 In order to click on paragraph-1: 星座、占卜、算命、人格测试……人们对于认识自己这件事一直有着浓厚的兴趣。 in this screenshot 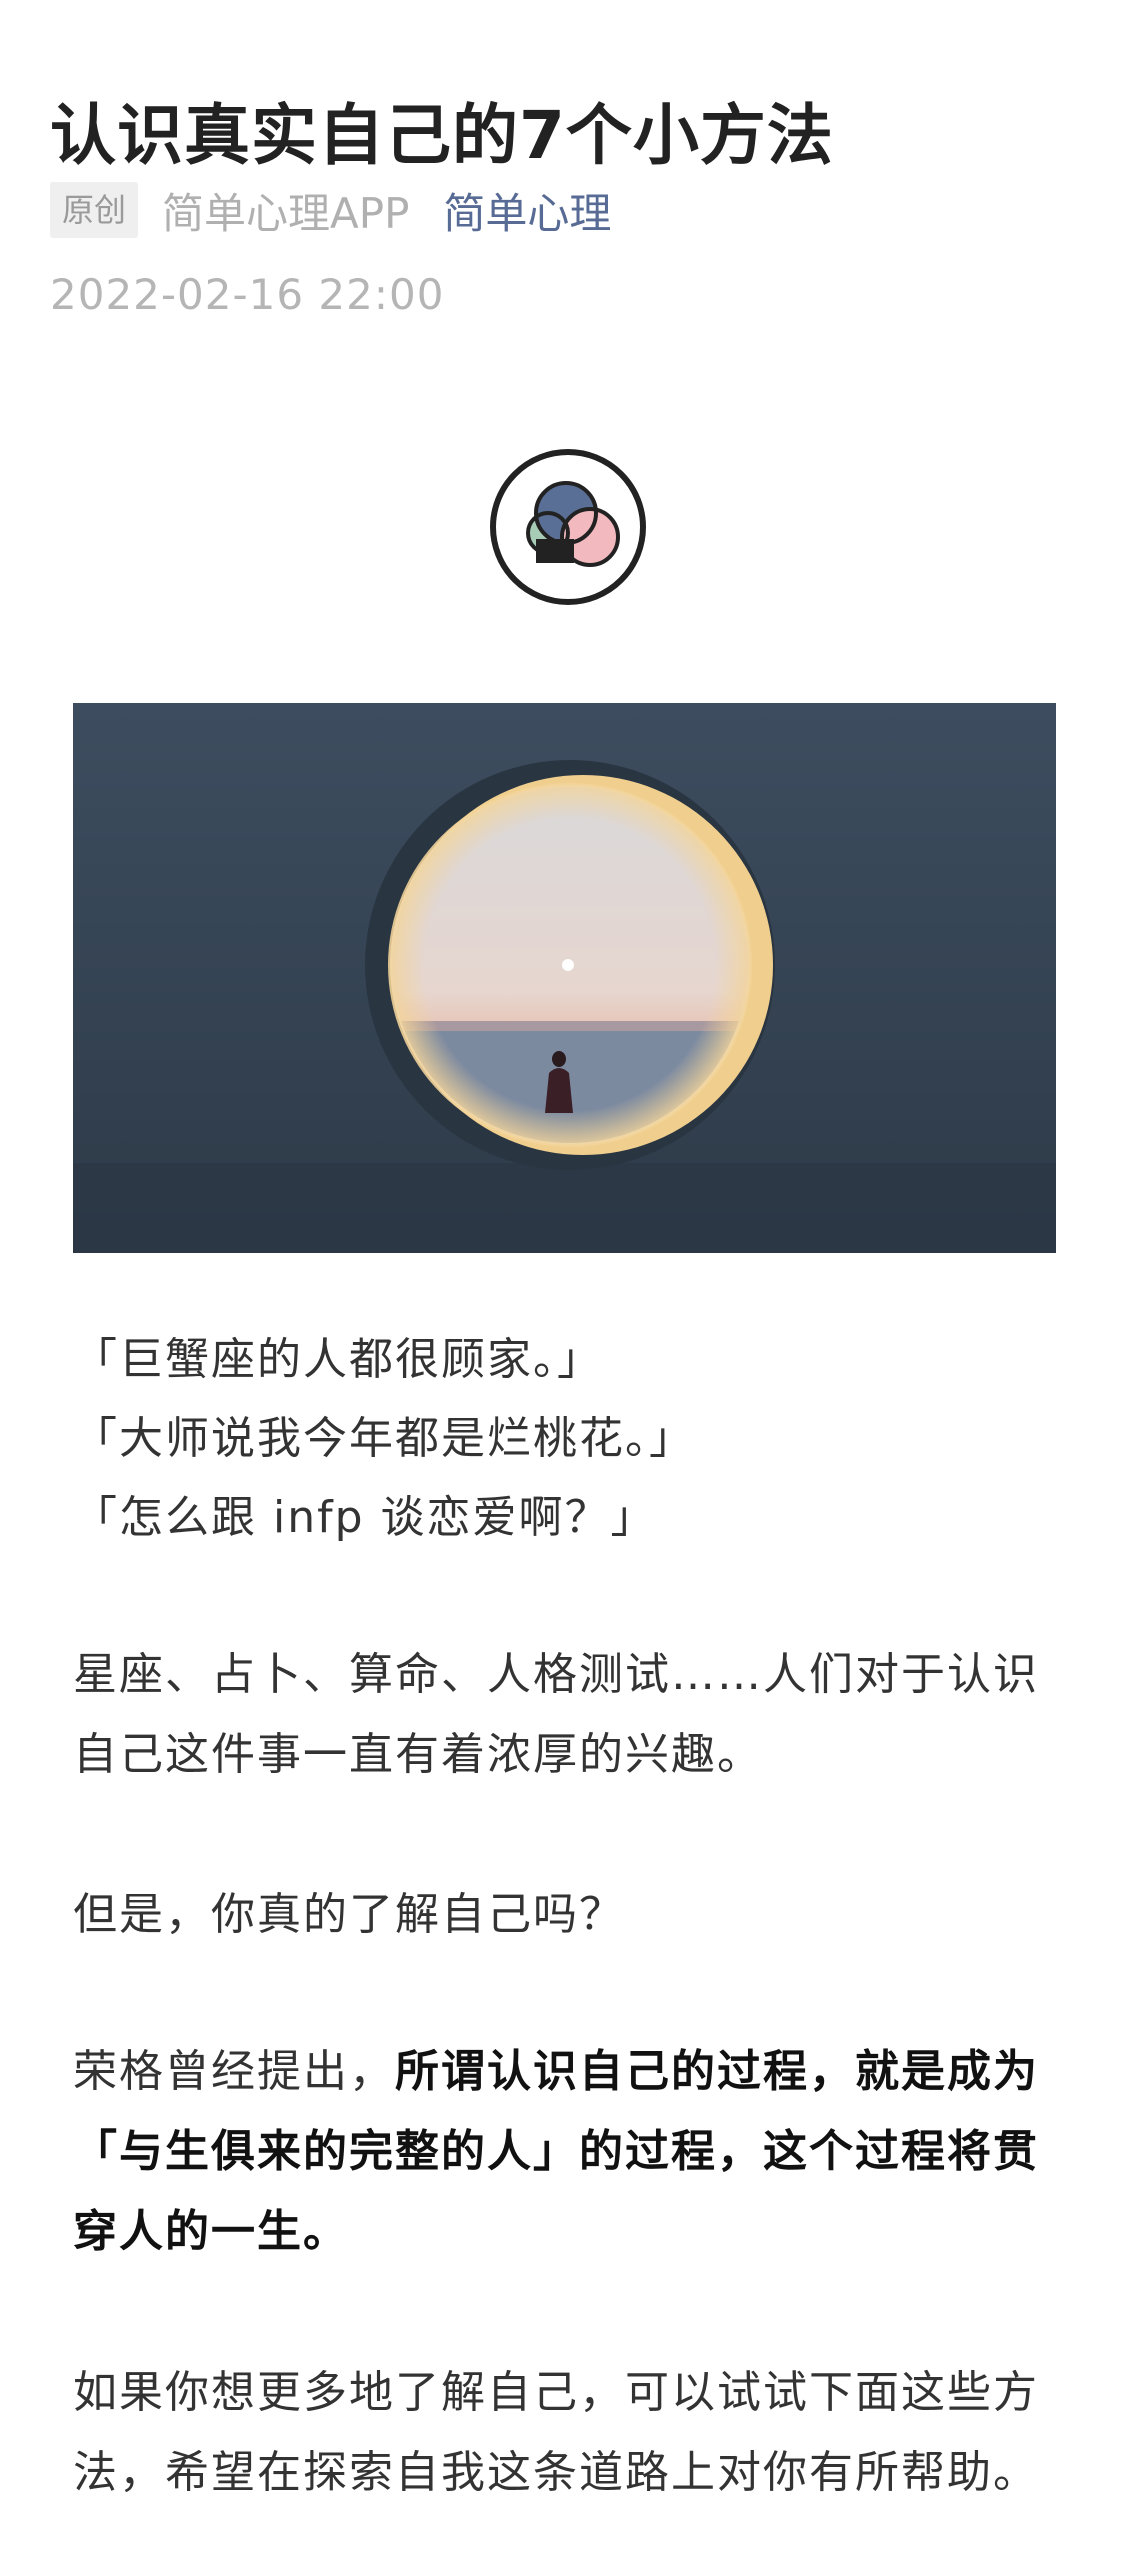, I will do `click(556, 1714)`.